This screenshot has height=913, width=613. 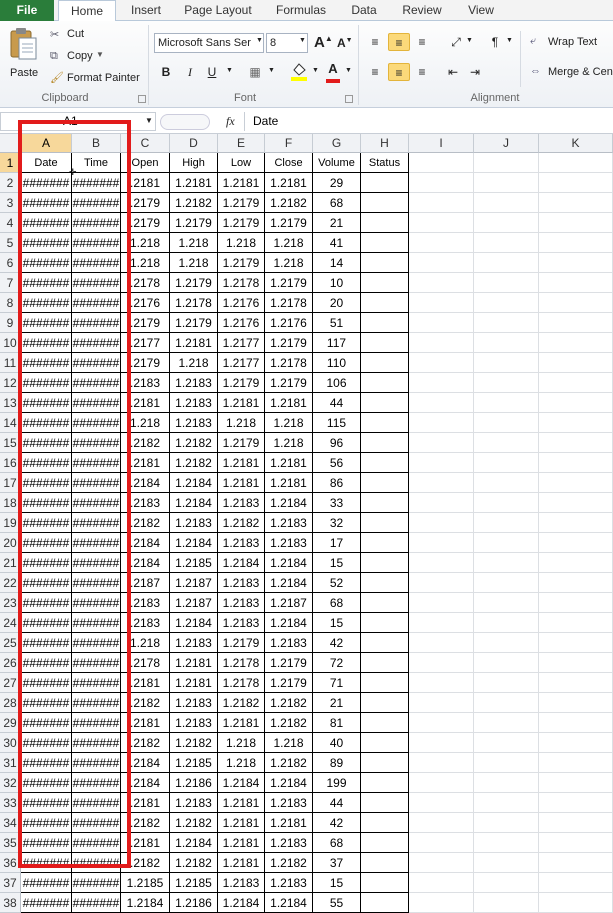 What do you see at coordinates (428, 121) in the screenshot?
I see `formula-input: Date` at bounding box center [428, 121].